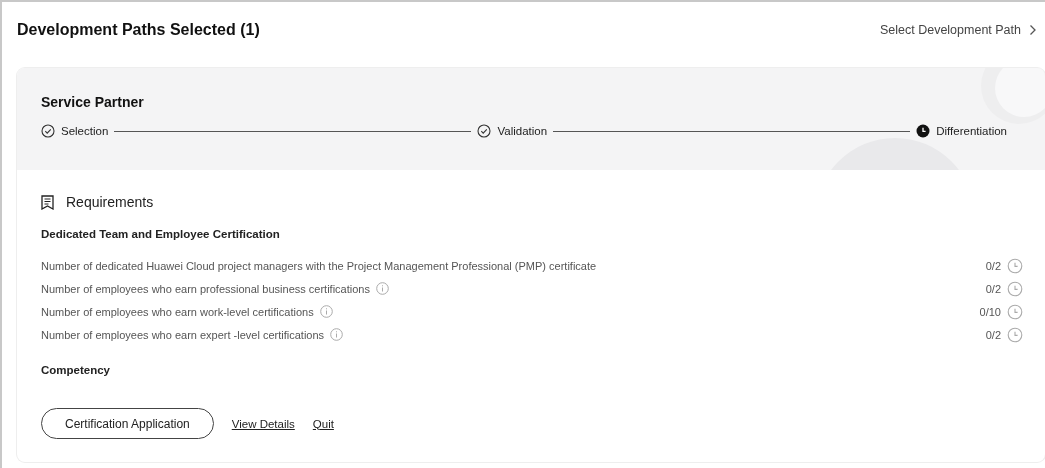  What do you see at coordinates (76, 370) in the screenshot?
I see `group-title: Competency` at bounding box center [76, 370].